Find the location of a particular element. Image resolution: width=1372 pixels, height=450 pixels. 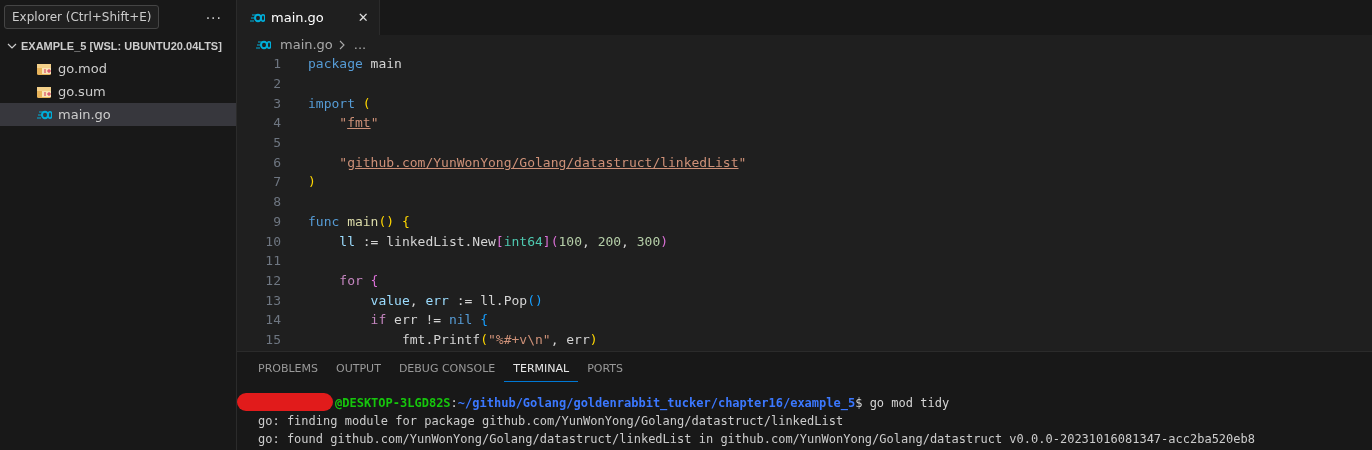

code-line: import ( is located at coordinates (339, 103).